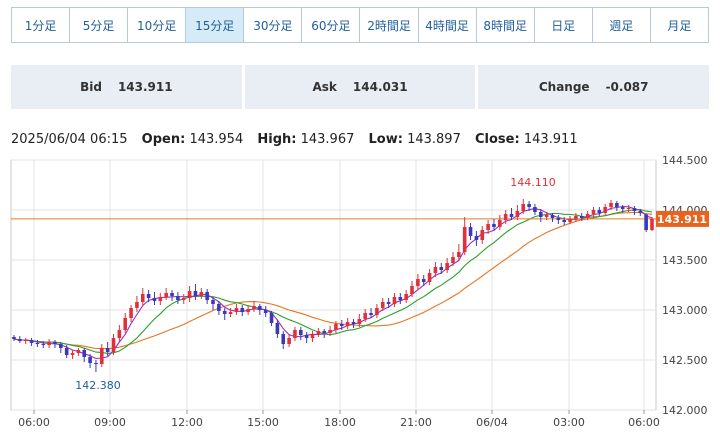 The height and width of the screenshot is (436, 720). What do you see at coordinates (506, 25) in the screenshot?
I see `tab-8: 8時間足` at bounding box center [506, 25].